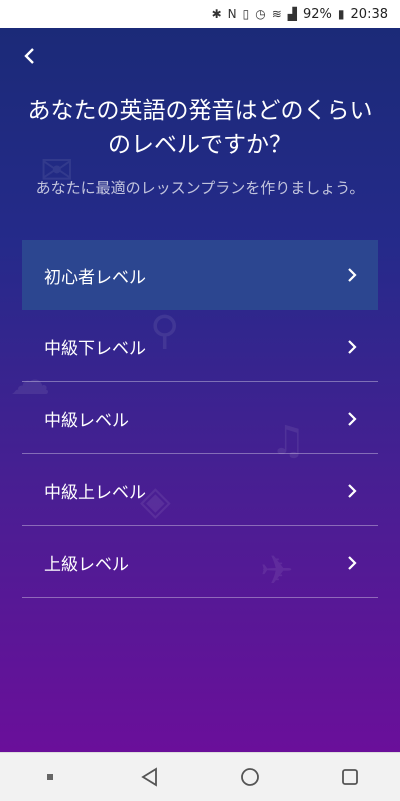 This screenshot has height=801, width=400. I want to click on level-label: 中級下レベル, so click(95, 349).